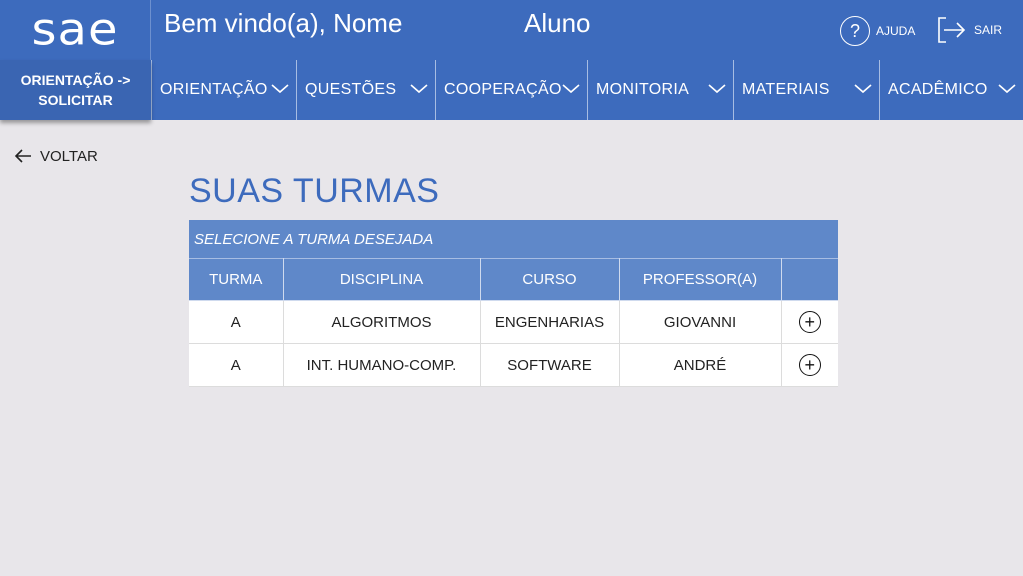  I want to click on column-header-turma: TURMA, so click(236, 279).